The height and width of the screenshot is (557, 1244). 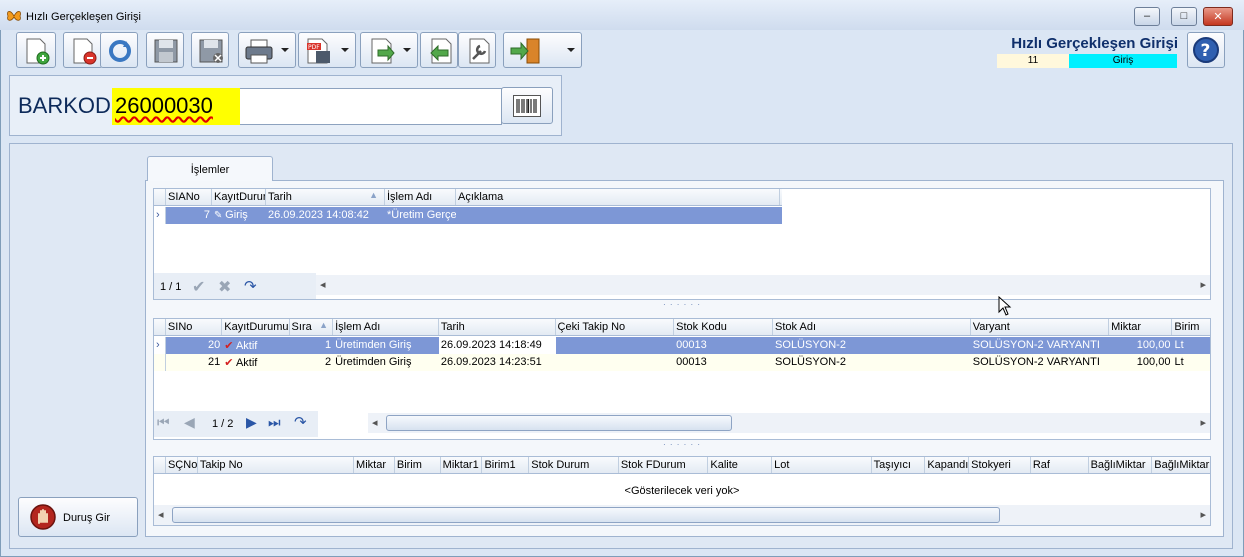 What do you see at coordinates (1121, 465) in the screenshot?
I see `col-linked-quantity: BağlıMiktar` at bounding box center [1121, 465].